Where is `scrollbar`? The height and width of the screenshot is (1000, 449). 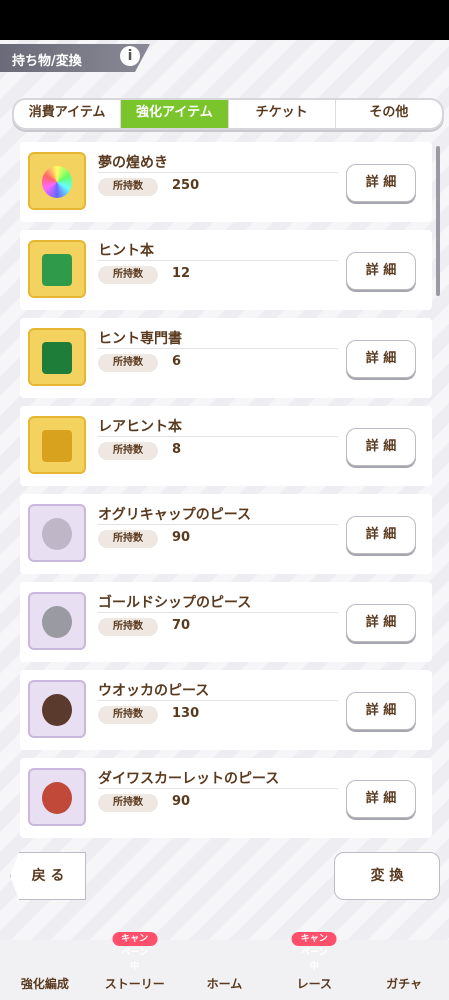 scrollbar is located at coordinates (438, 221).